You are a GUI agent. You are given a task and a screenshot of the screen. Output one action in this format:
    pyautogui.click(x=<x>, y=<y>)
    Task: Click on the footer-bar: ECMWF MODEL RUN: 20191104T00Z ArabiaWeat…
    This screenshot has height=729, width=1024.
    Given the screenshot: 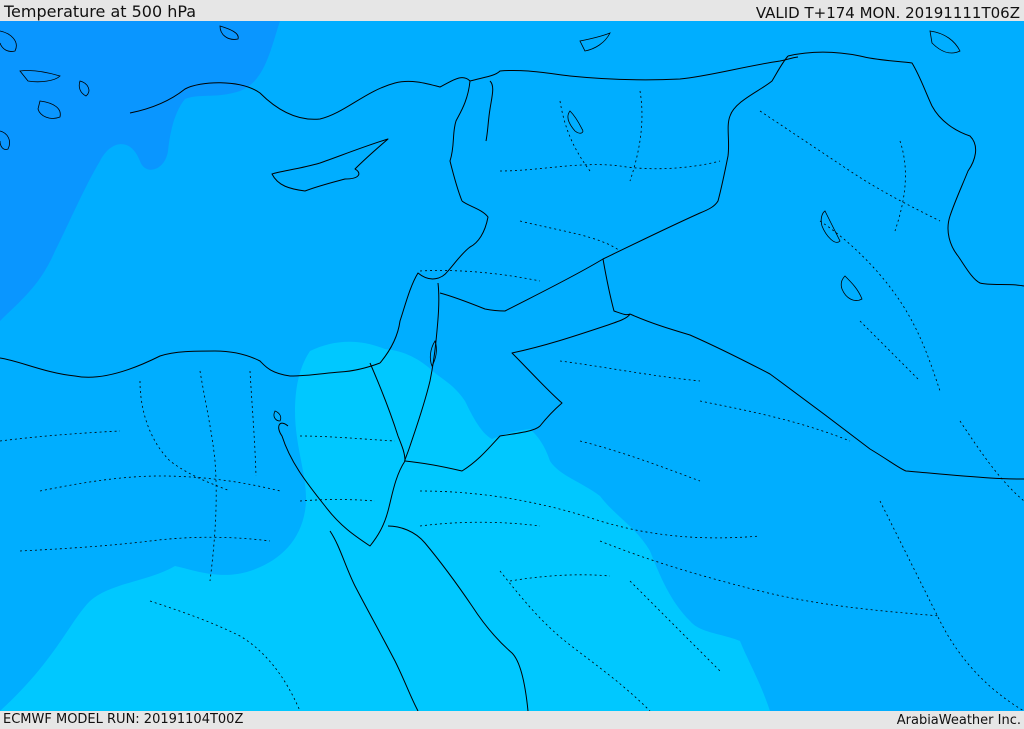 What is the action you would take?
    pyautogui.click(x=512, y=720)
    